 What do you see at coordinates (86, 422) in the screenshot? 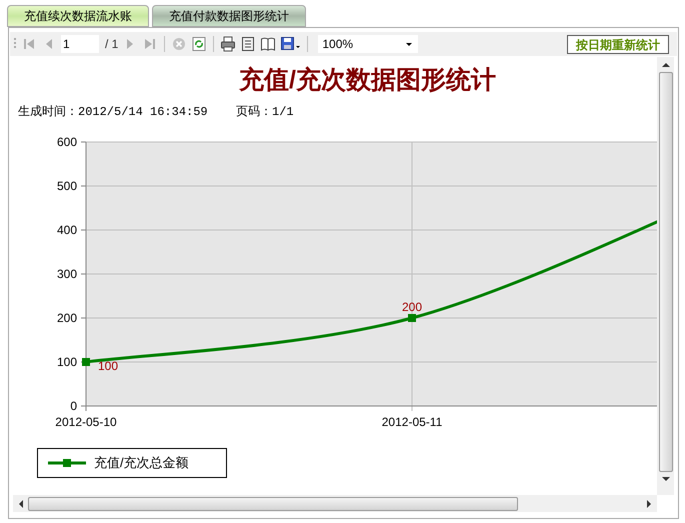
I see `axis-label: 2012-05-10` at bounding box center [86, 422].